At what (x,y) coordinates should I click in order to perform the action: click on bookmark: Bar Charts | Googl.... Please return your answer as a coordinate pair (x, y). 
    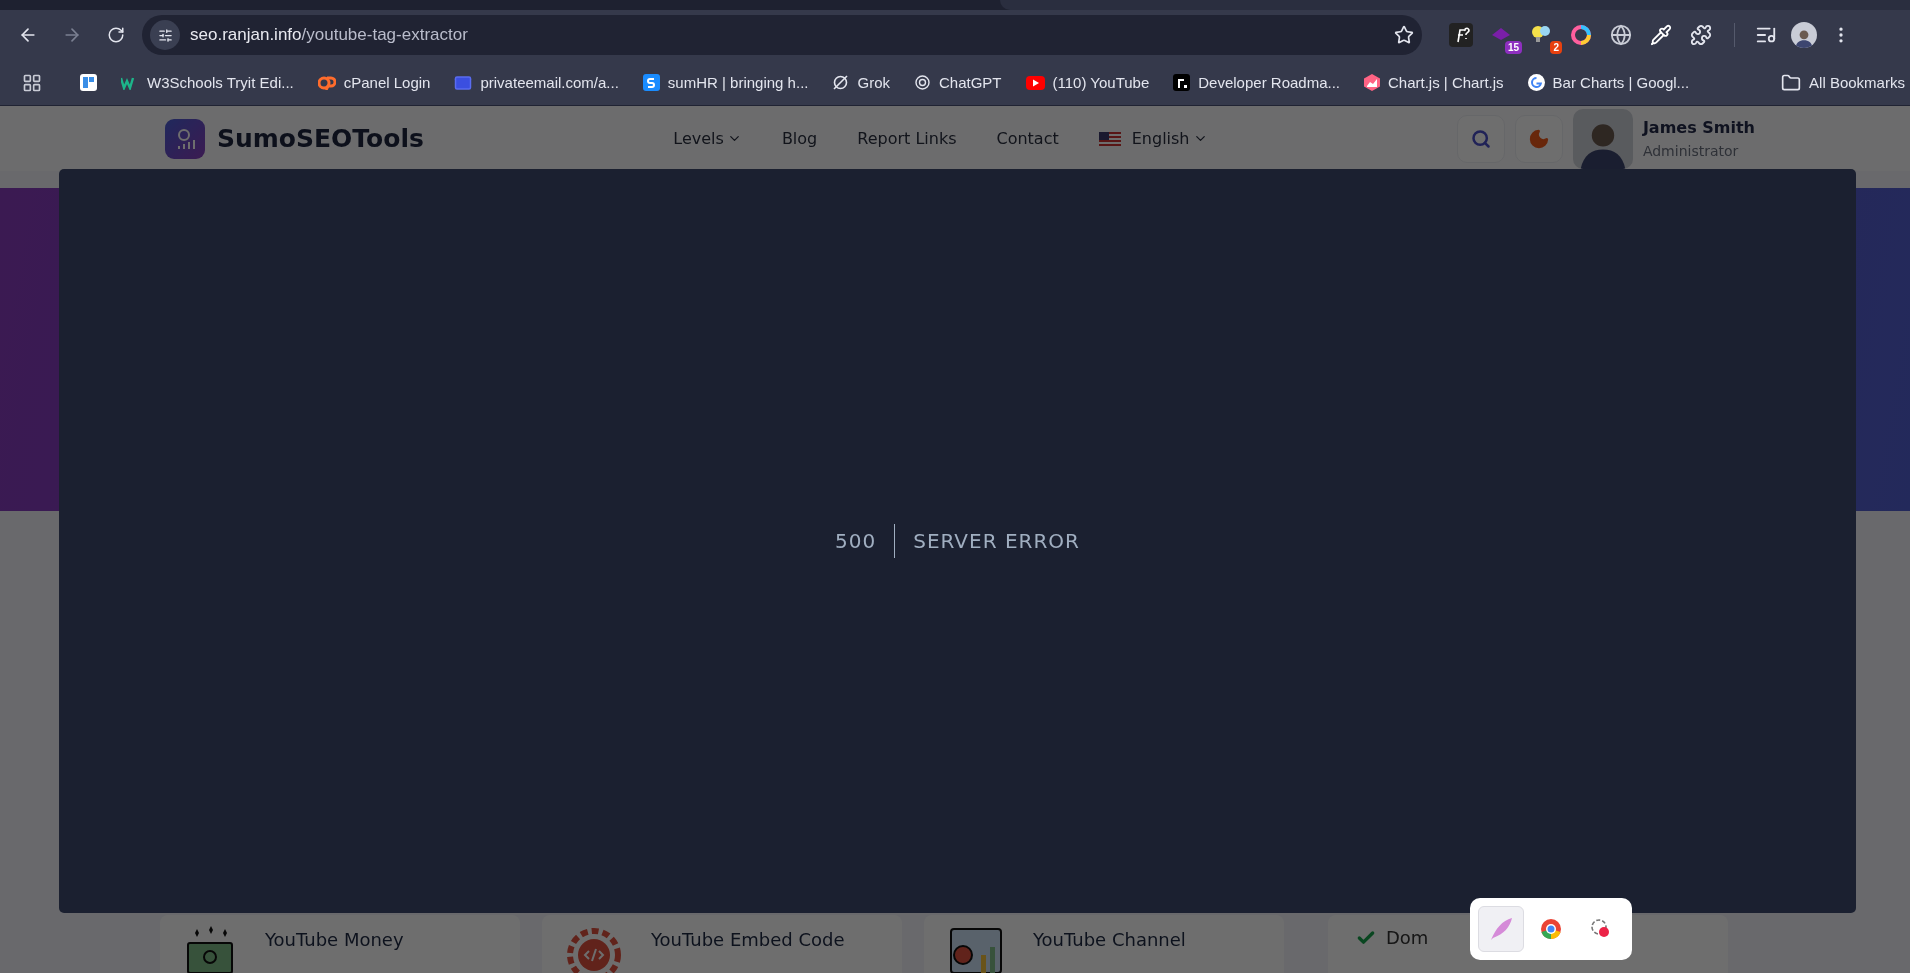
    Looking at the image, I should click on (1608, 82).